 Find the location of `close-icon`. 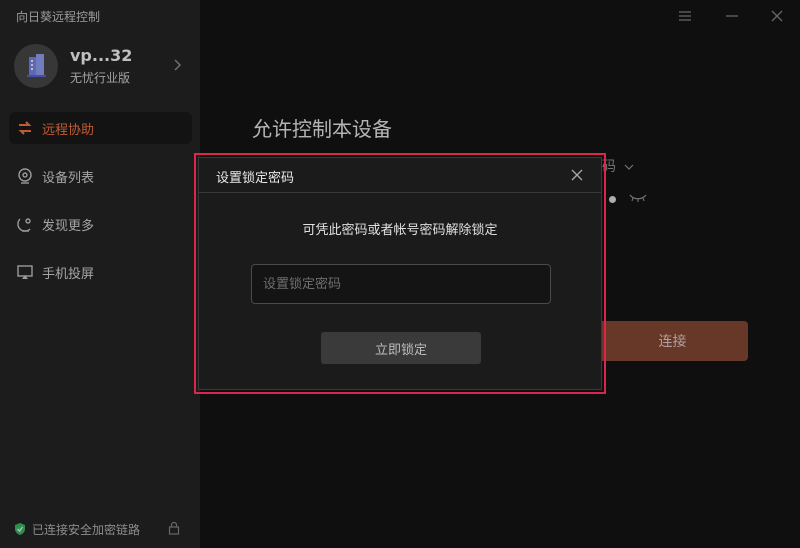

close-icon is located at coordinates (577, 175).